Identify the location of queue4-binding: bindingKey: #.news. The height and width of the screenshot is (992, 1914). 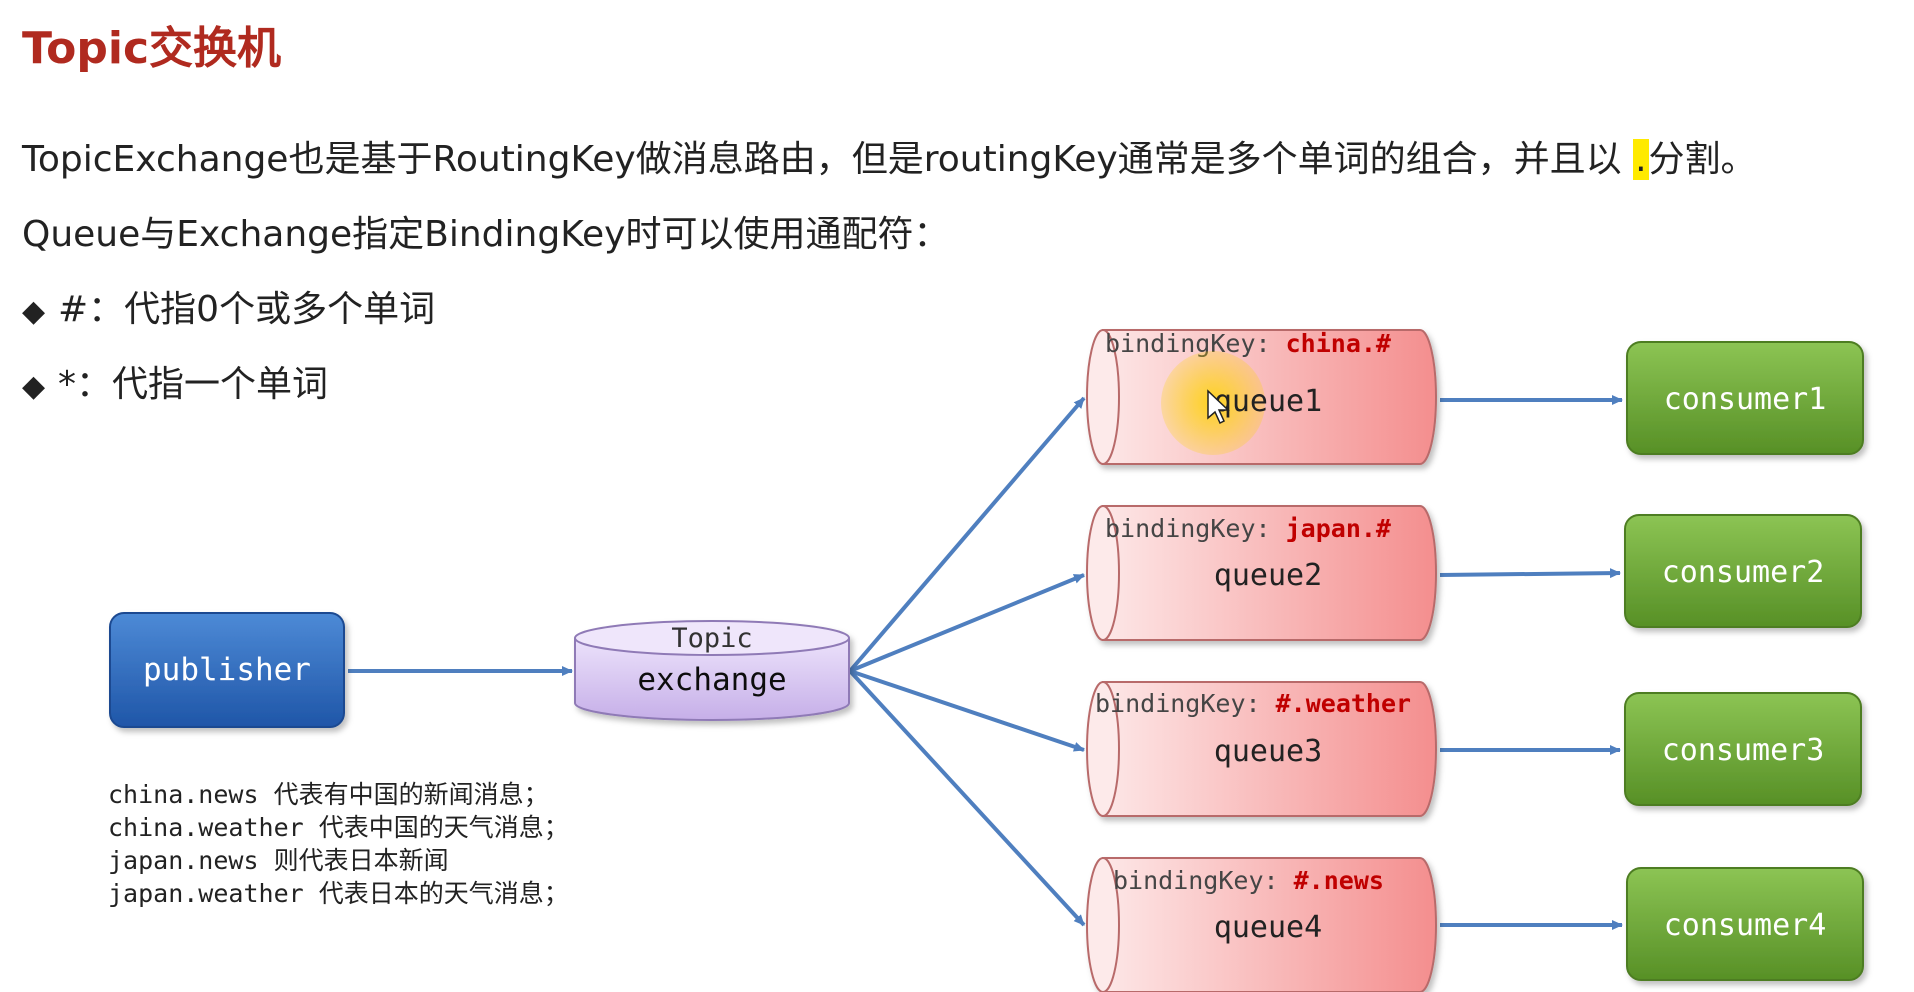
(1248, 880).